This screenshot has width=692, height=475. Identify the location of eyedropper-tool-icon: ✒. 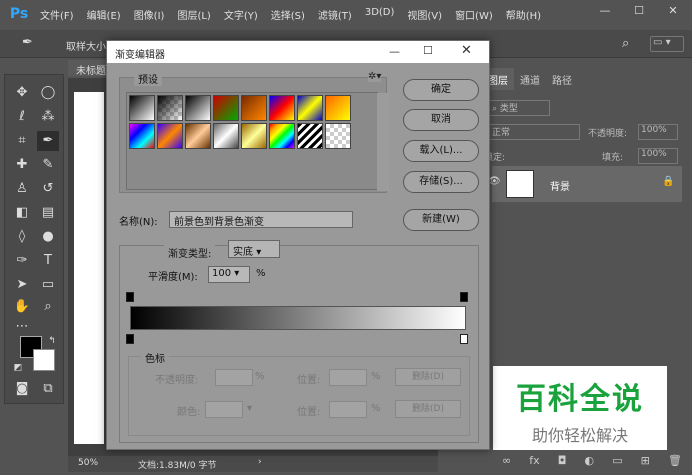
(48, 141).